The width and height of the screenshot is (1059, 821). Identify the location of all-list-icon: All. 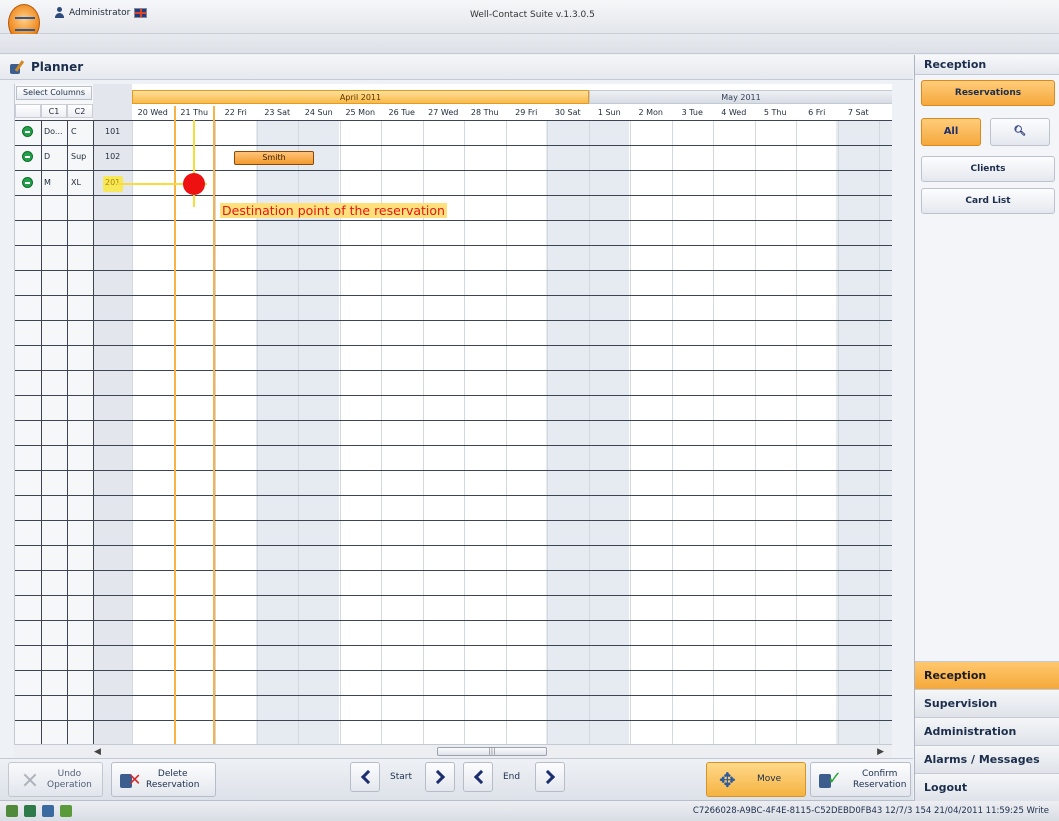
(951, 131).